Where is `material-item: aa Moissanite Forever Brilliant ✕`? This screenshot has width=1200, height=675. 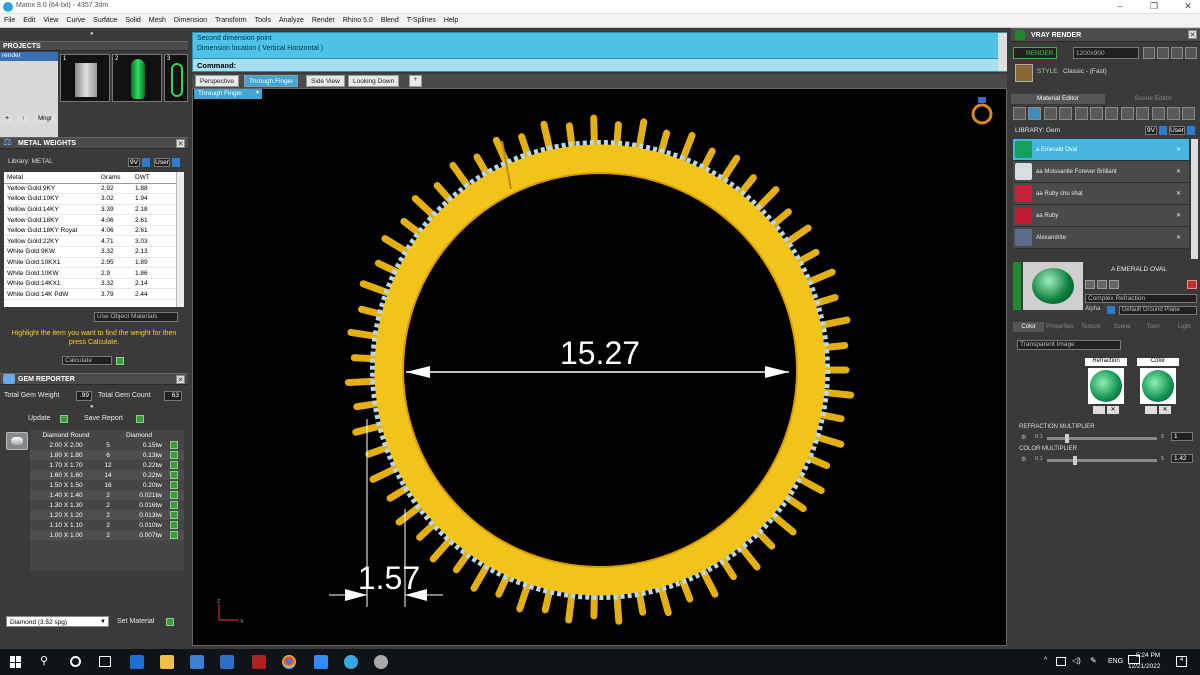
material-item: aa Moissanite Forever Brilliant ✕ is located at coordinates (1101, 172).